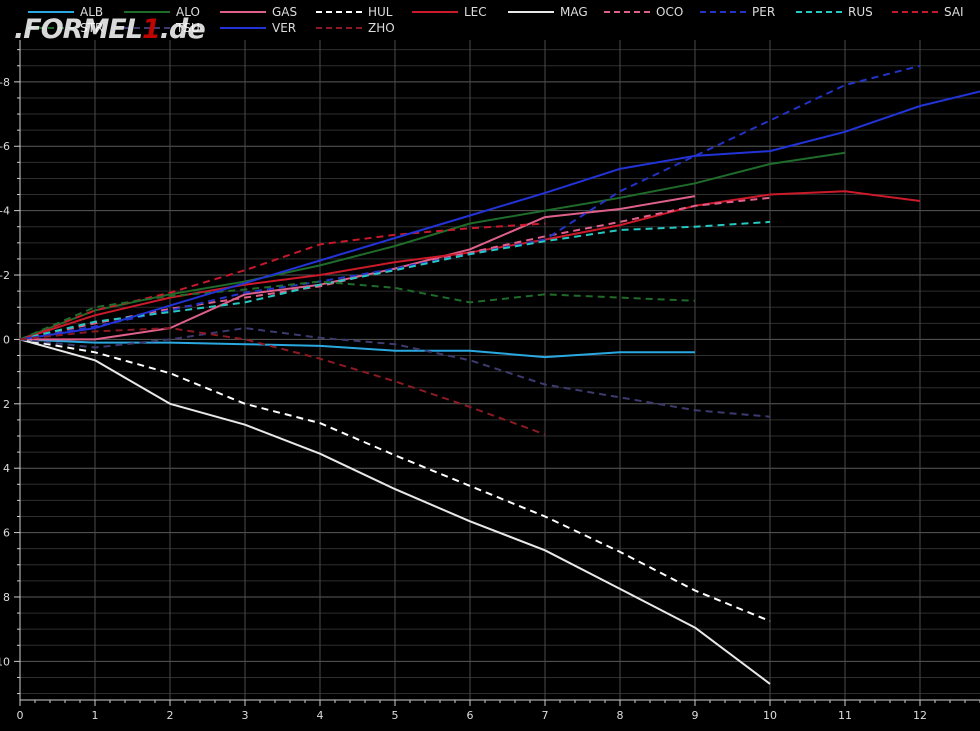 The width and height of the screenshot is (980, 731). Describe the element at coordinates (380, 12) in the screenshot. I see `legend-label-hul: HUL` at that location.